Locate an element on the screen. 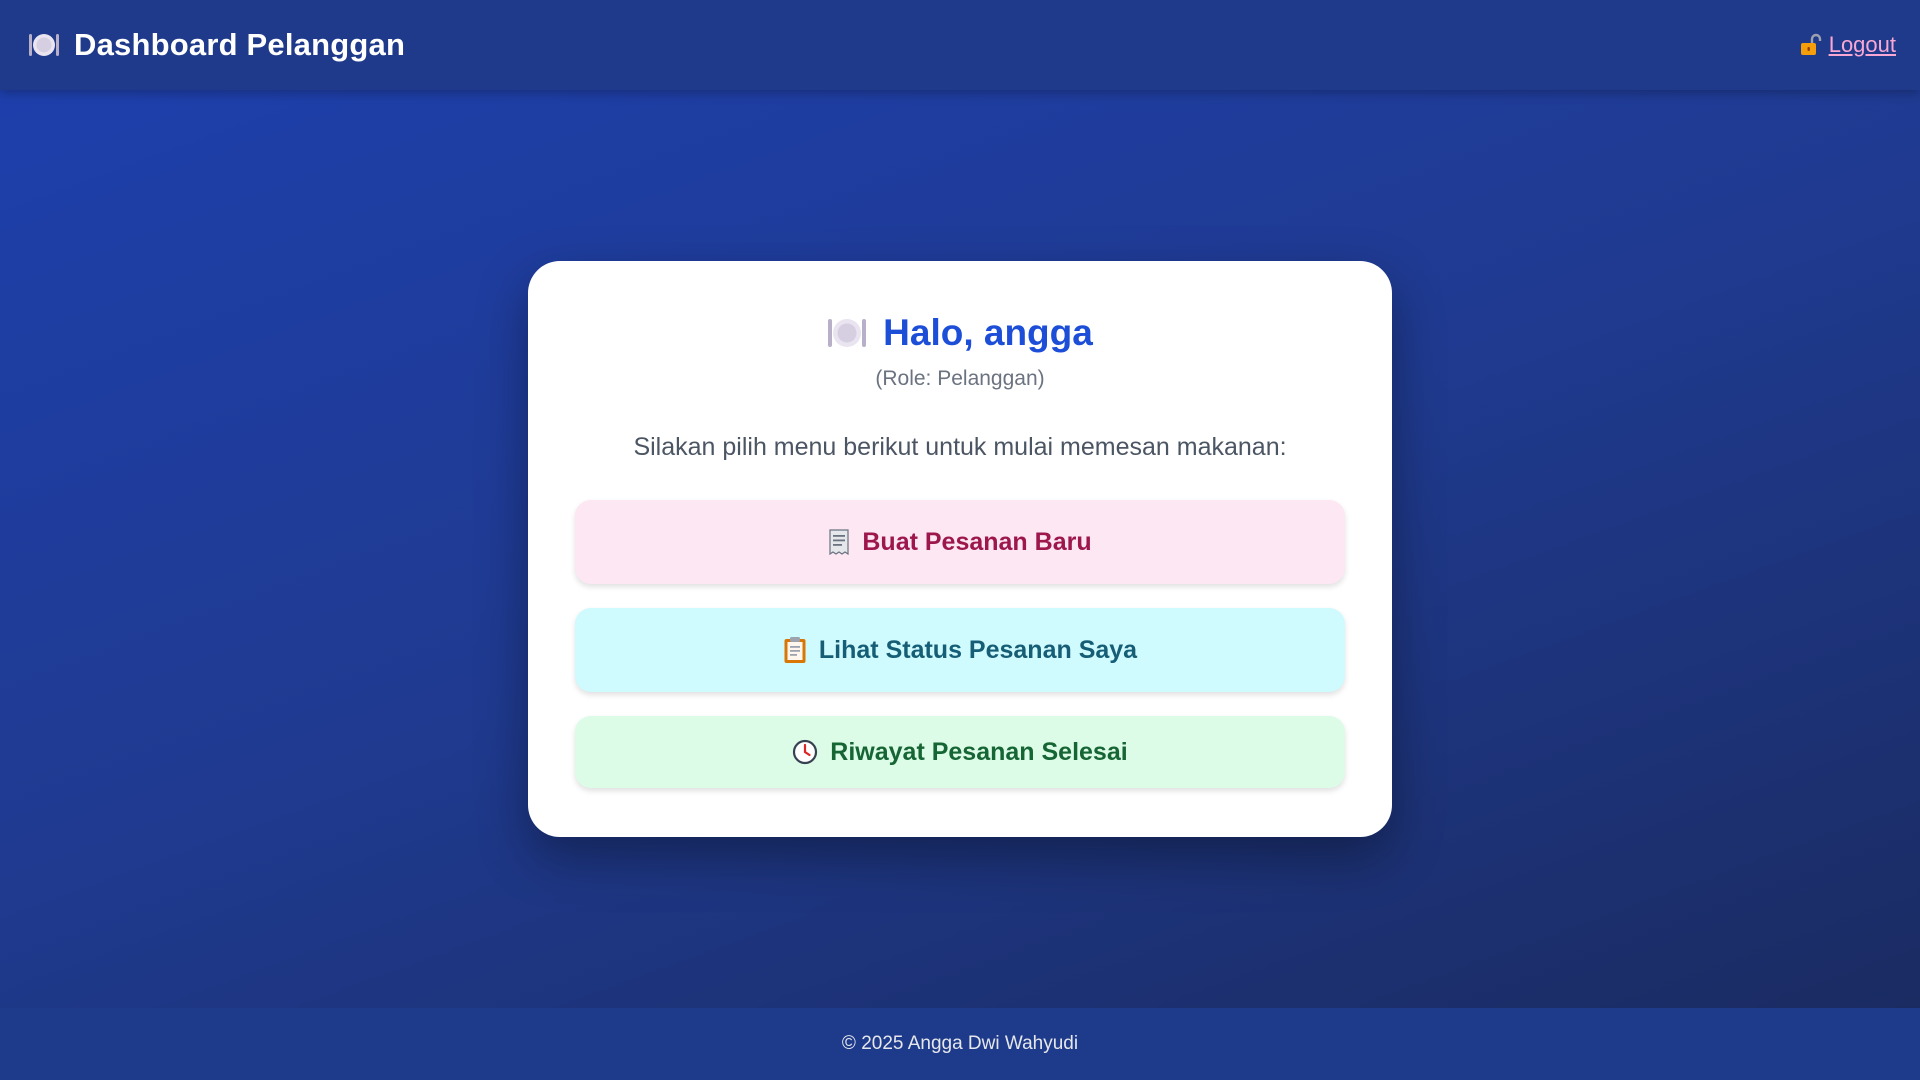 Image resolution: width=1920 pixels, height=1080 pixels. greeting-text: Halo, angga is located at coordinates (988, 332).